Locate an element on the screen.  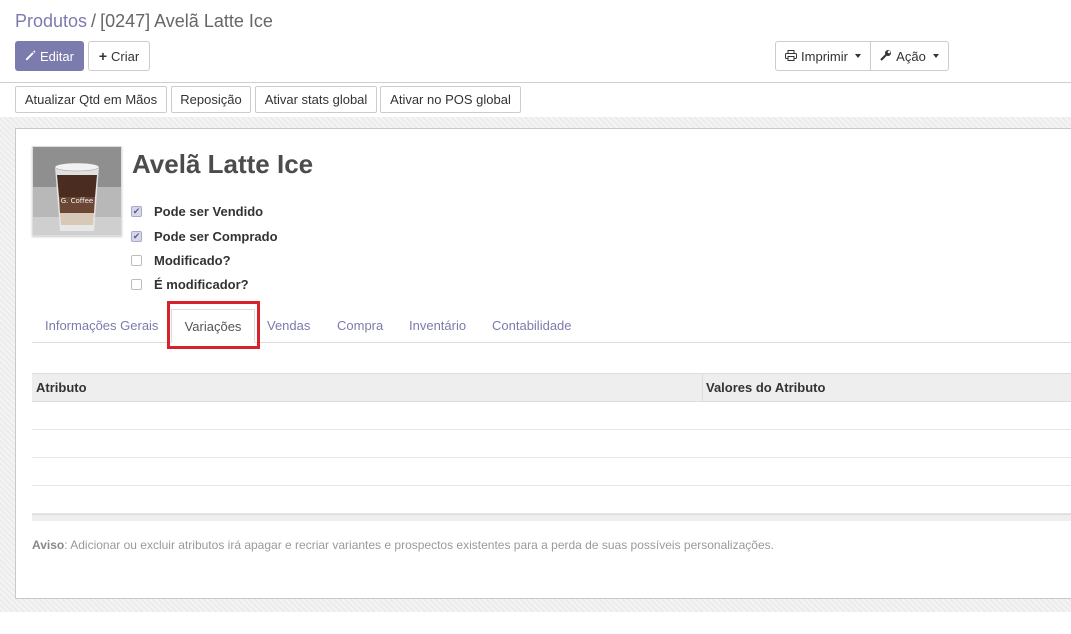
plus-icon: + is located at coordinates (102, 56).